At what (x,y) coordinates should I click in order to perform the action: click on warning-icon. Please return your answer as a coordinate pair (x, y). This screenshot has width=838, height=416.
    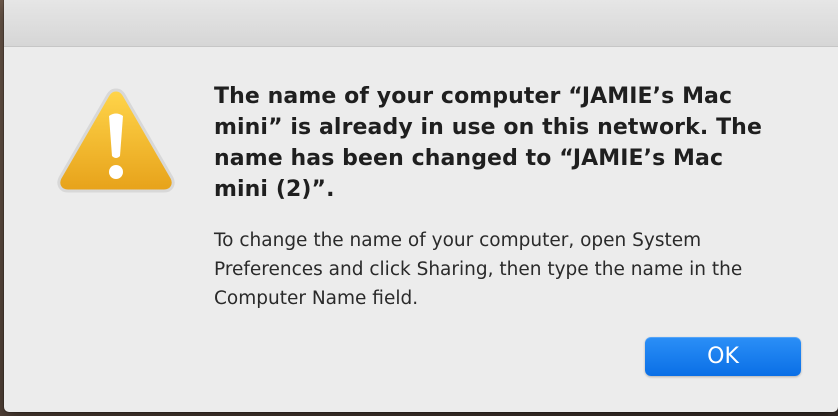
    Looking at the image, I should click on (116, 141).